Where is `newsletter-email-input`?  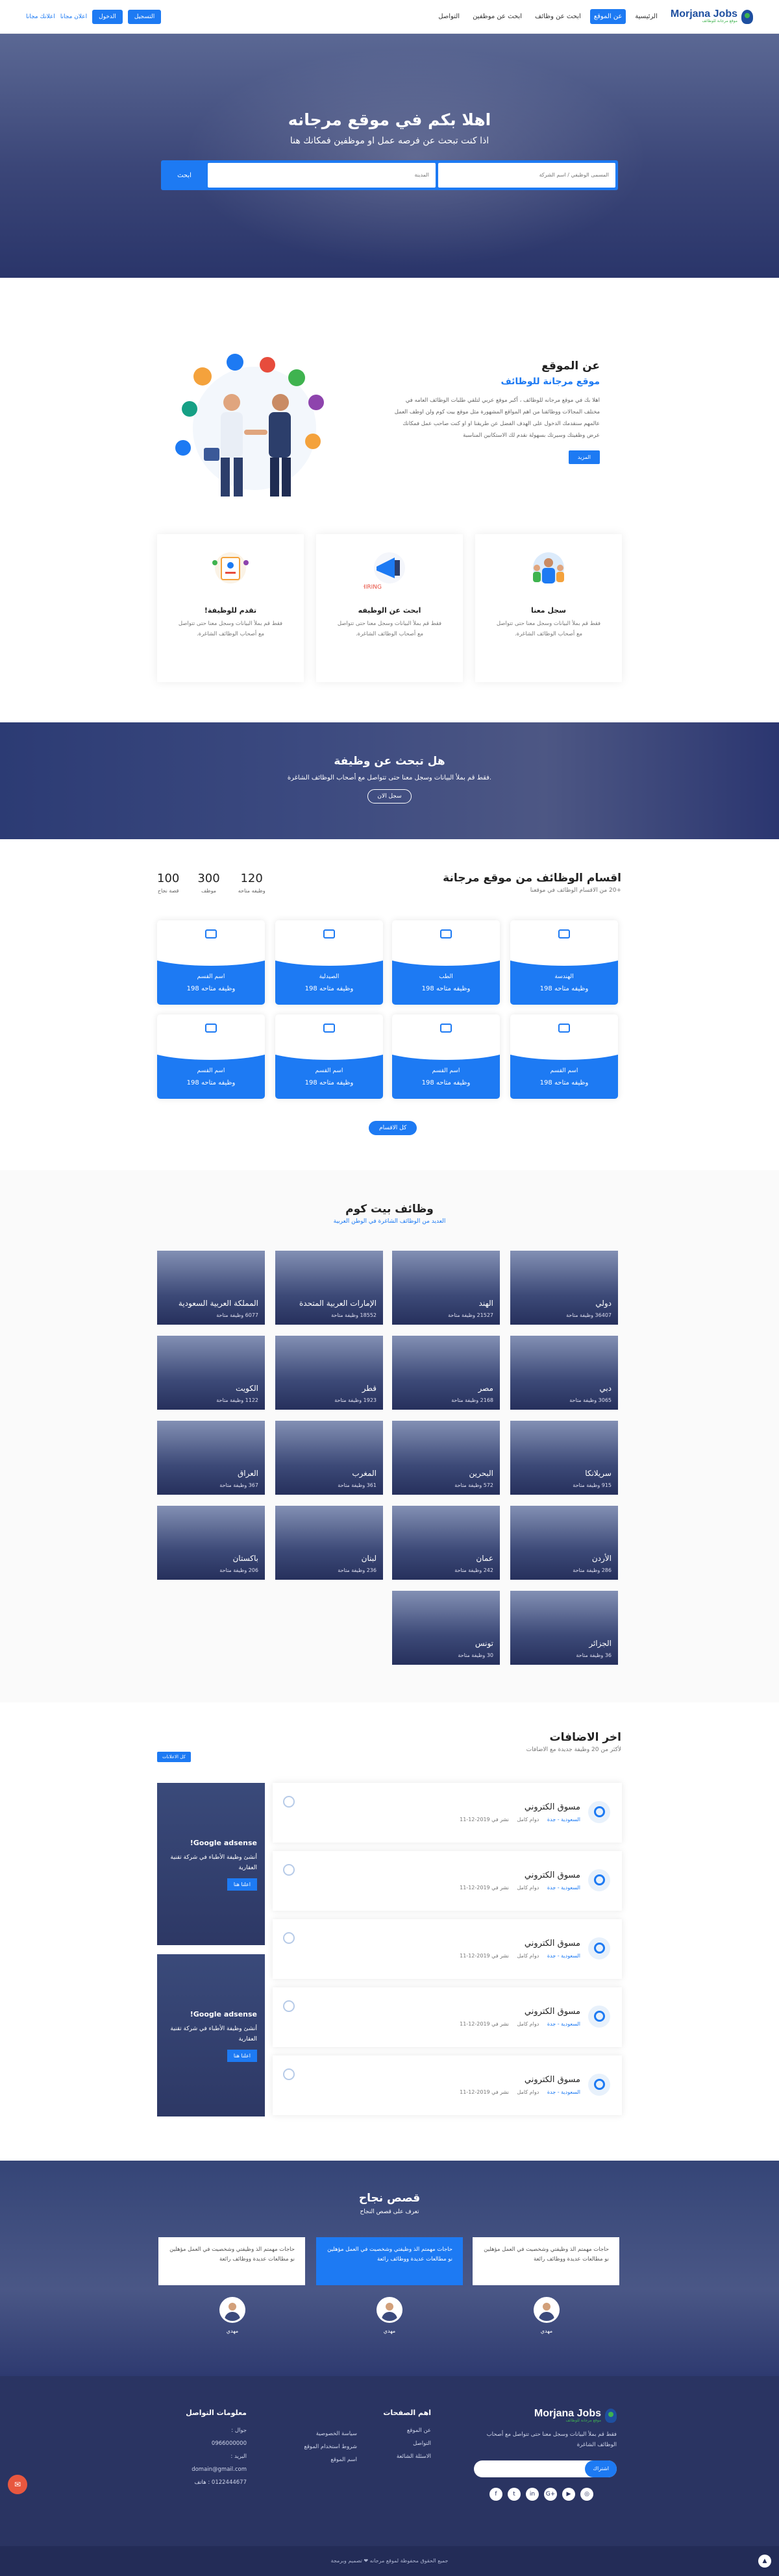 newsletter-email-input is located at coordinates (529, 2468).